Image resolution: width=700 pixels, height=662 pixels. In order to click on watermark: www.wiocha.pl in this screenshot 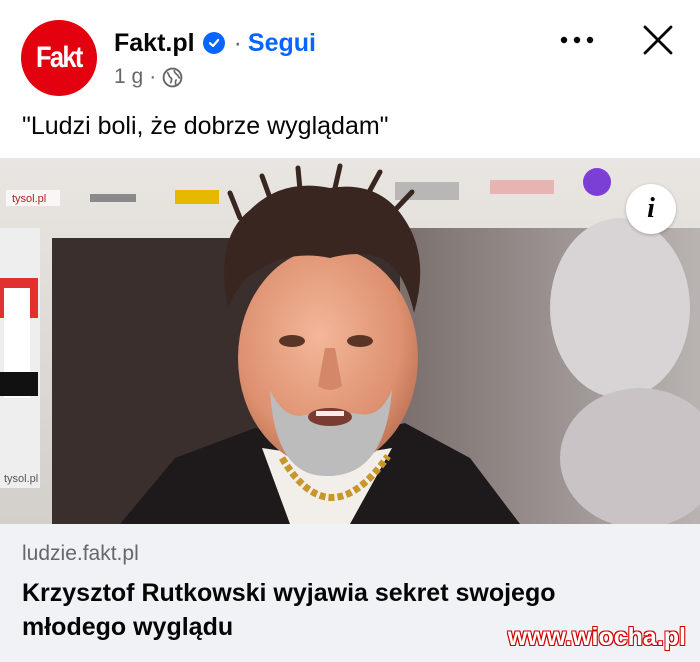, I will do `click(596, 637)`.